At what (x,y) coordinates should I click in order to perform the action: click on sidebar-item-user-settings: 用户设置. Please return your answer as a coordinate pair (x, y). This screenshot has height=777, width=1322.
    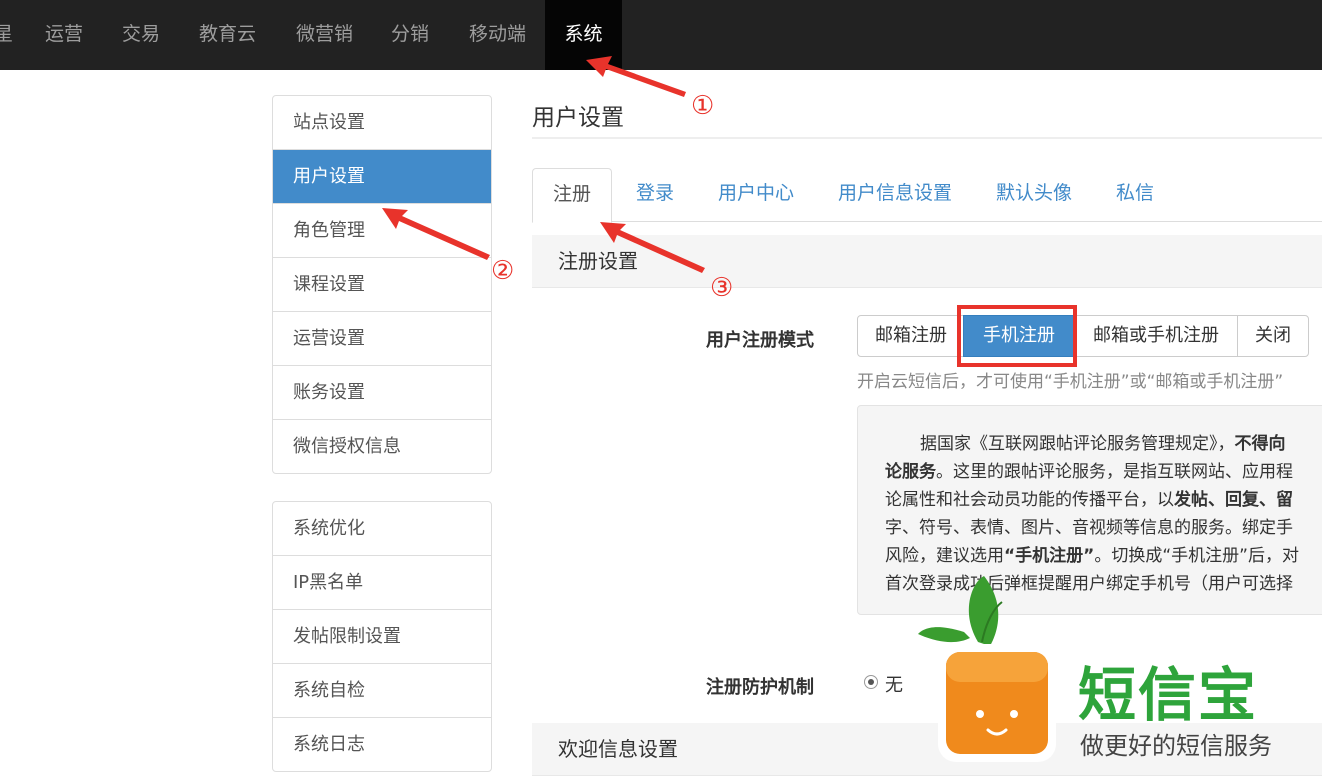
    Looking at the image, I should click on (382, 176).